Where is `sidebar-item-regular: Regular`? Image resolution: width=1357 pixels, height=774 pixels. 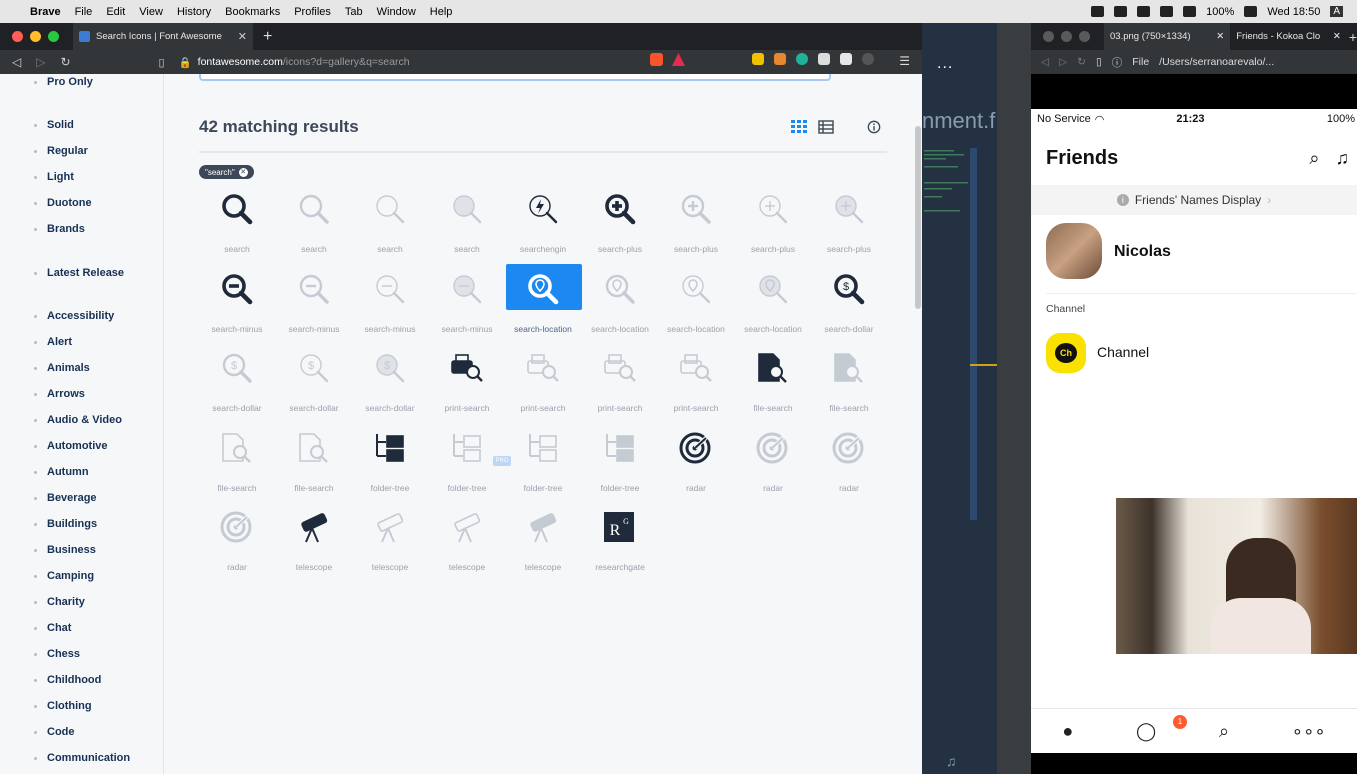
sidebar-item-regular: Regular is located at coordinates (61, 151).